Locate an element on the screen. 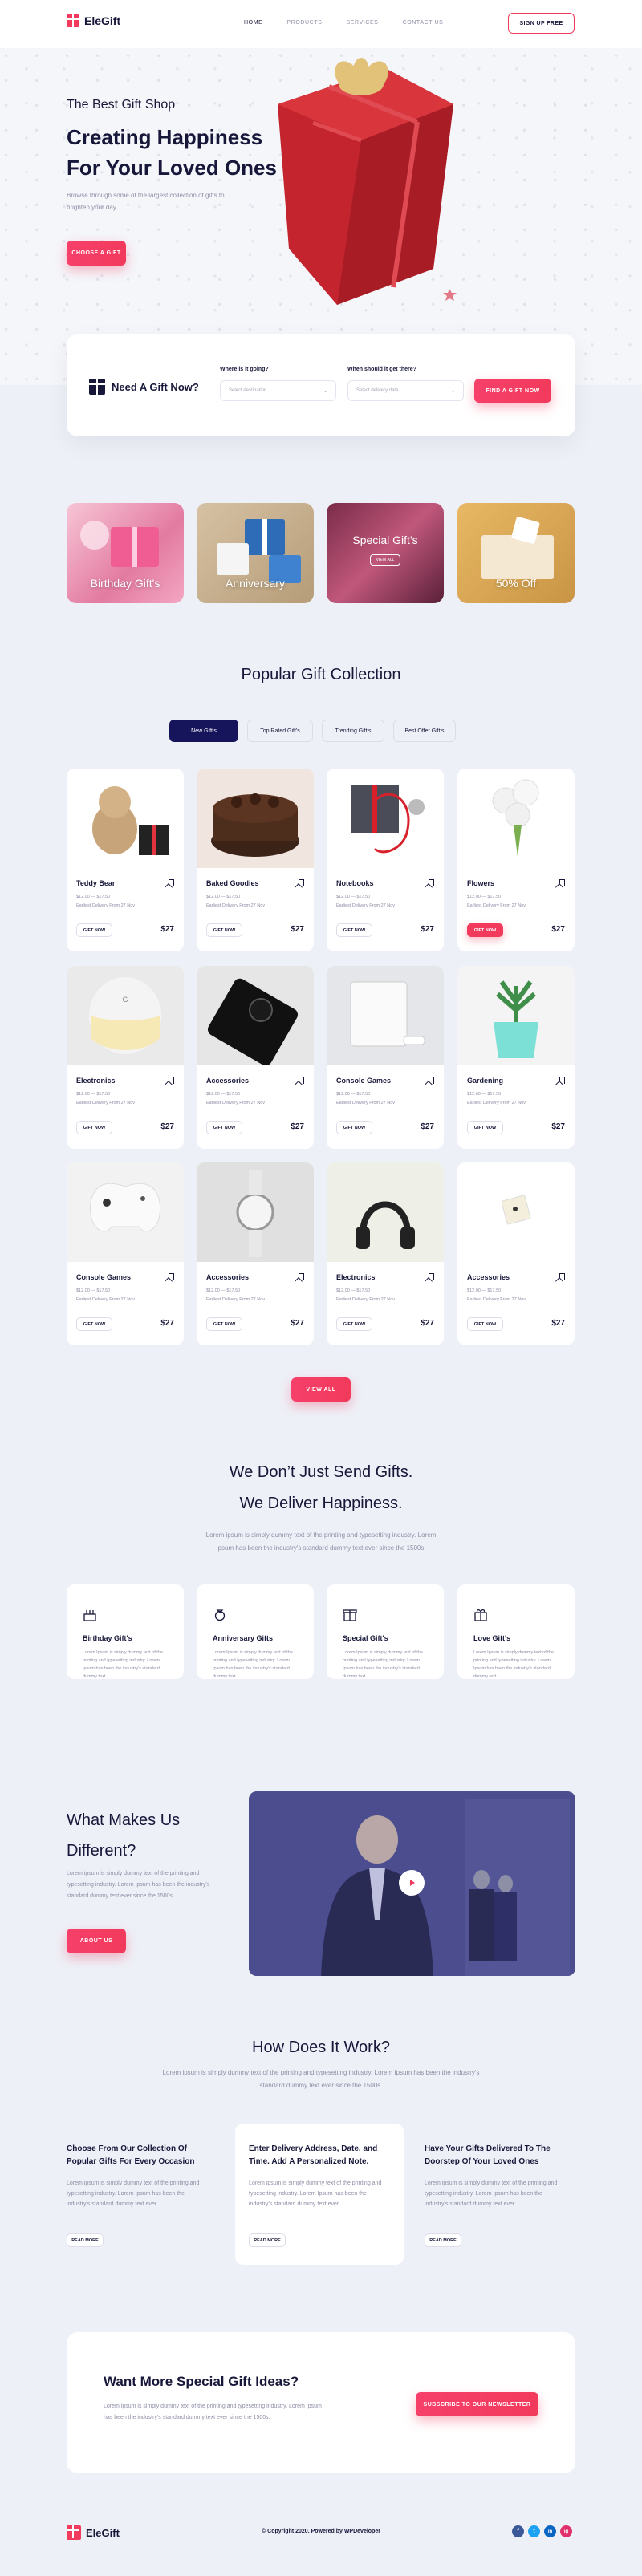 This screenshot has height=2576, width=642. category-anniversary: Anniversary is located at coordinates (255, 553).